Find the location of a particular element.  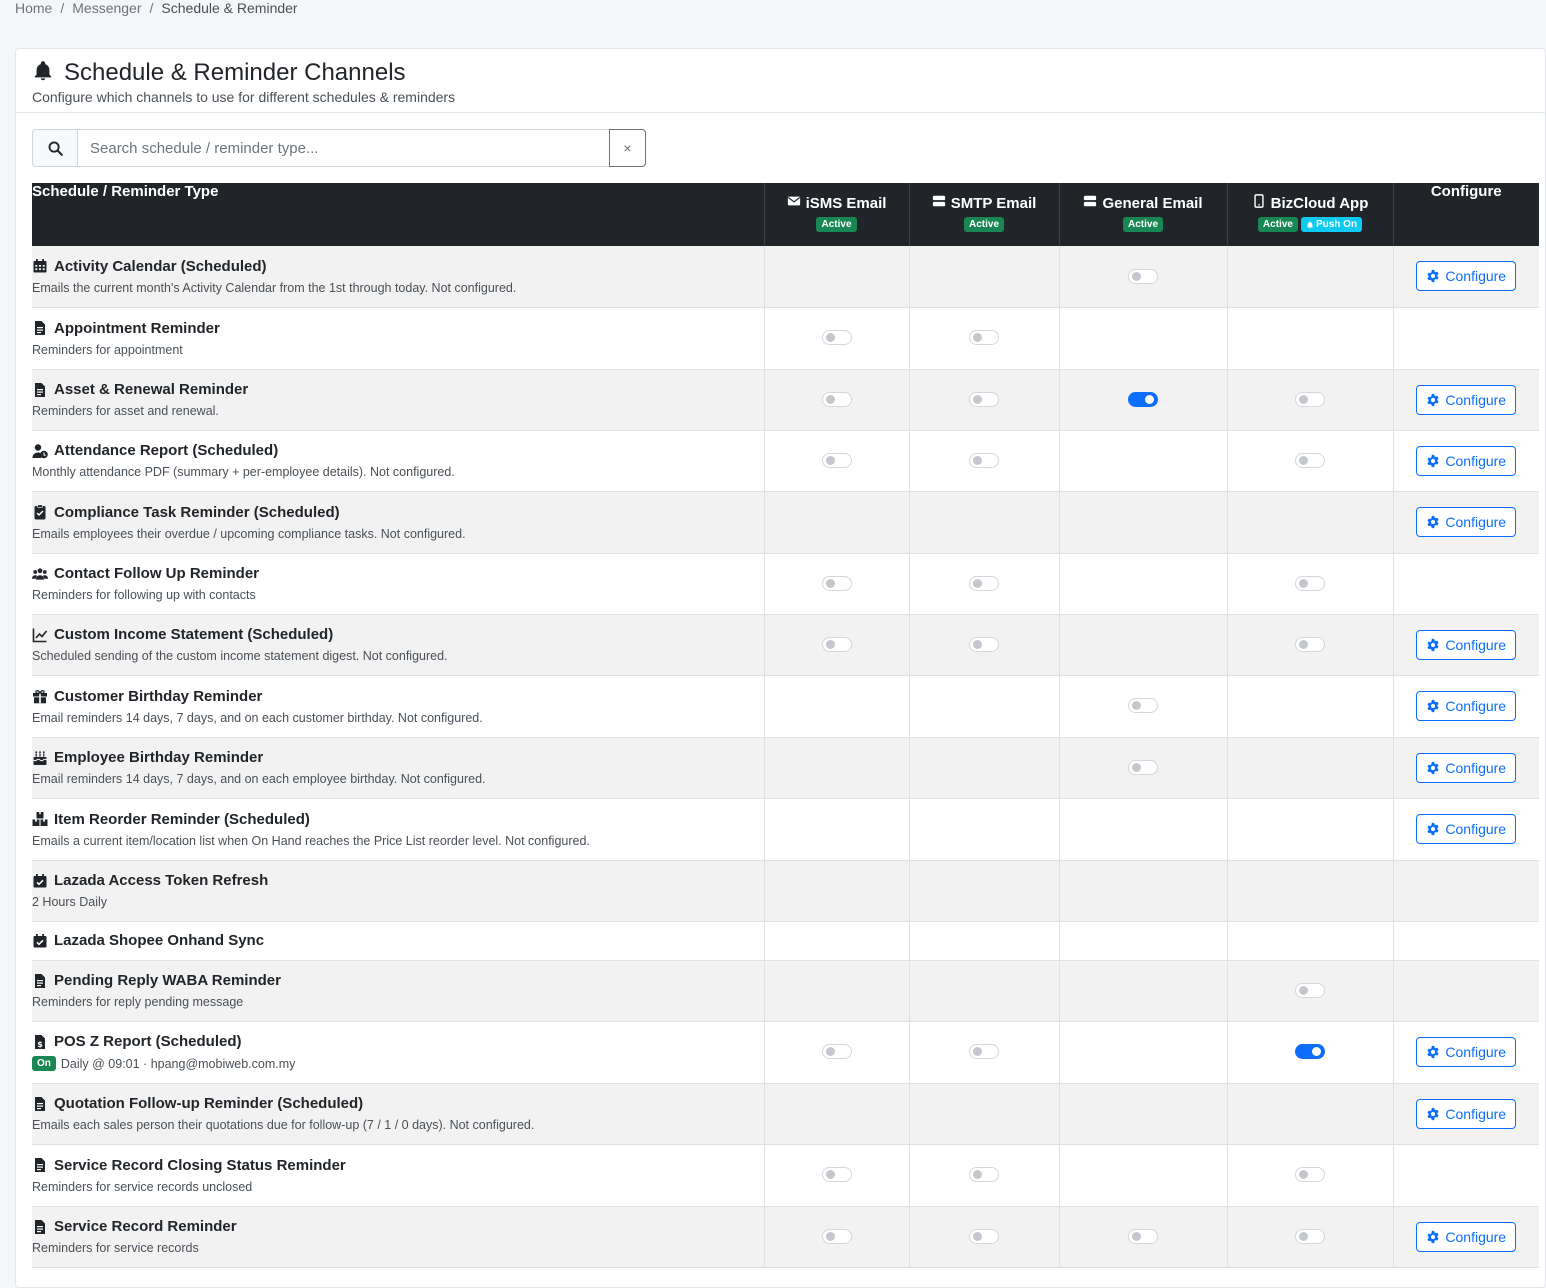

search-icon is located at coordinates (55, 148).